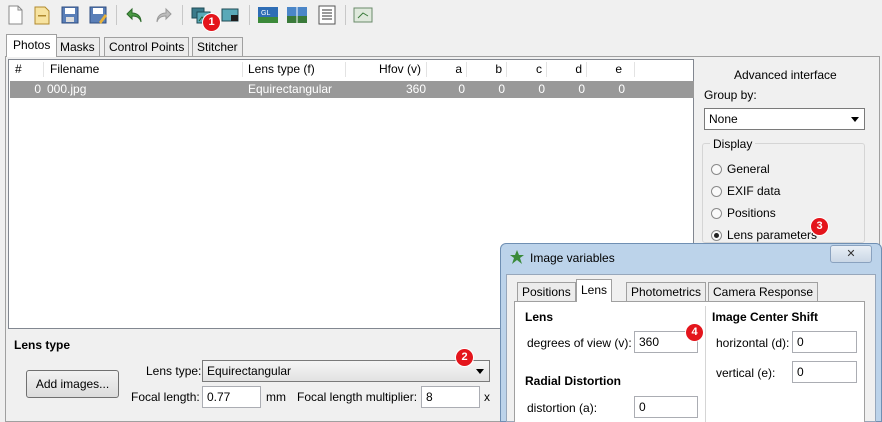  I want to click on lens-type-value: Equirectangular, so click(249, 371).